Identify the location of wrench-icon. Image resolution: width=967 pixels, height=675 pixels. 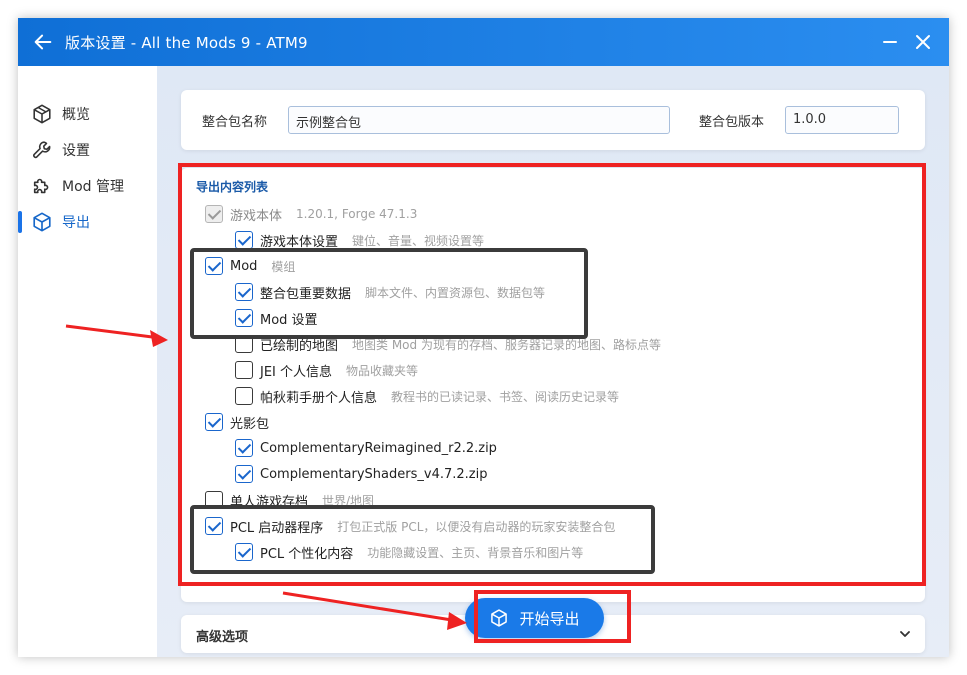
(42, 150).